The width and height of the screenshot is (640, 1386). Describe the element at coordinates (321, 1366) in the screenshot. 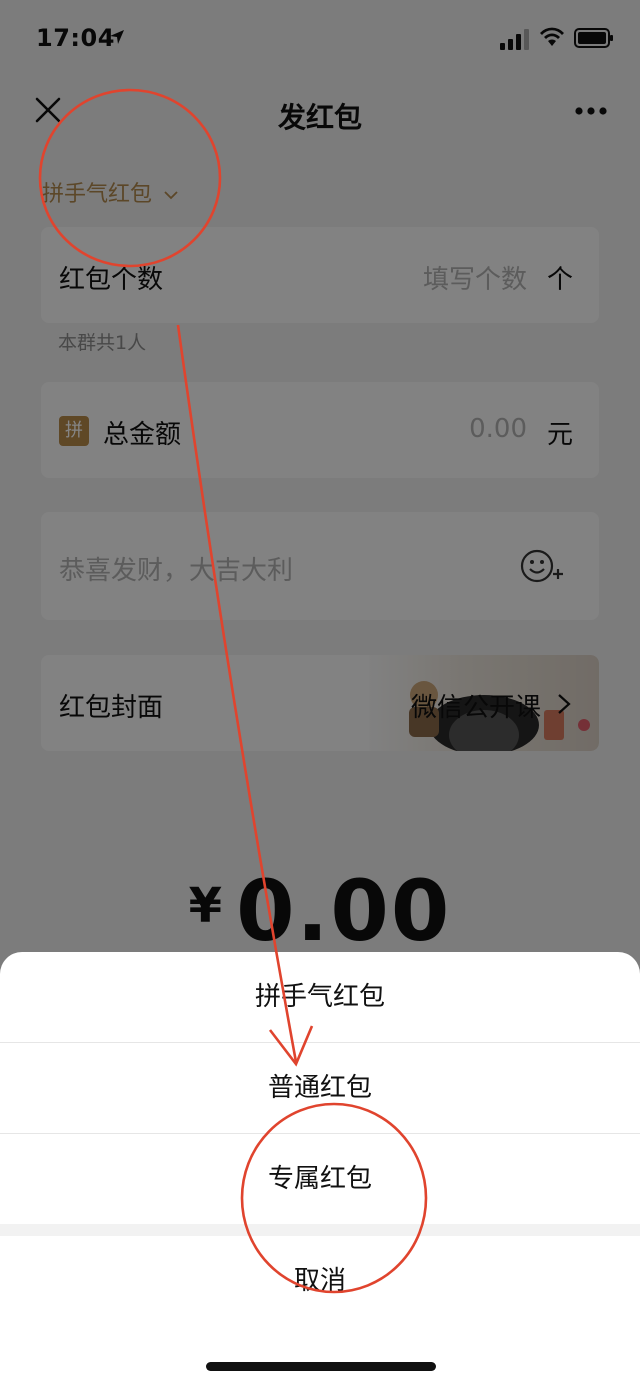

I see `home-indicator` at that location.